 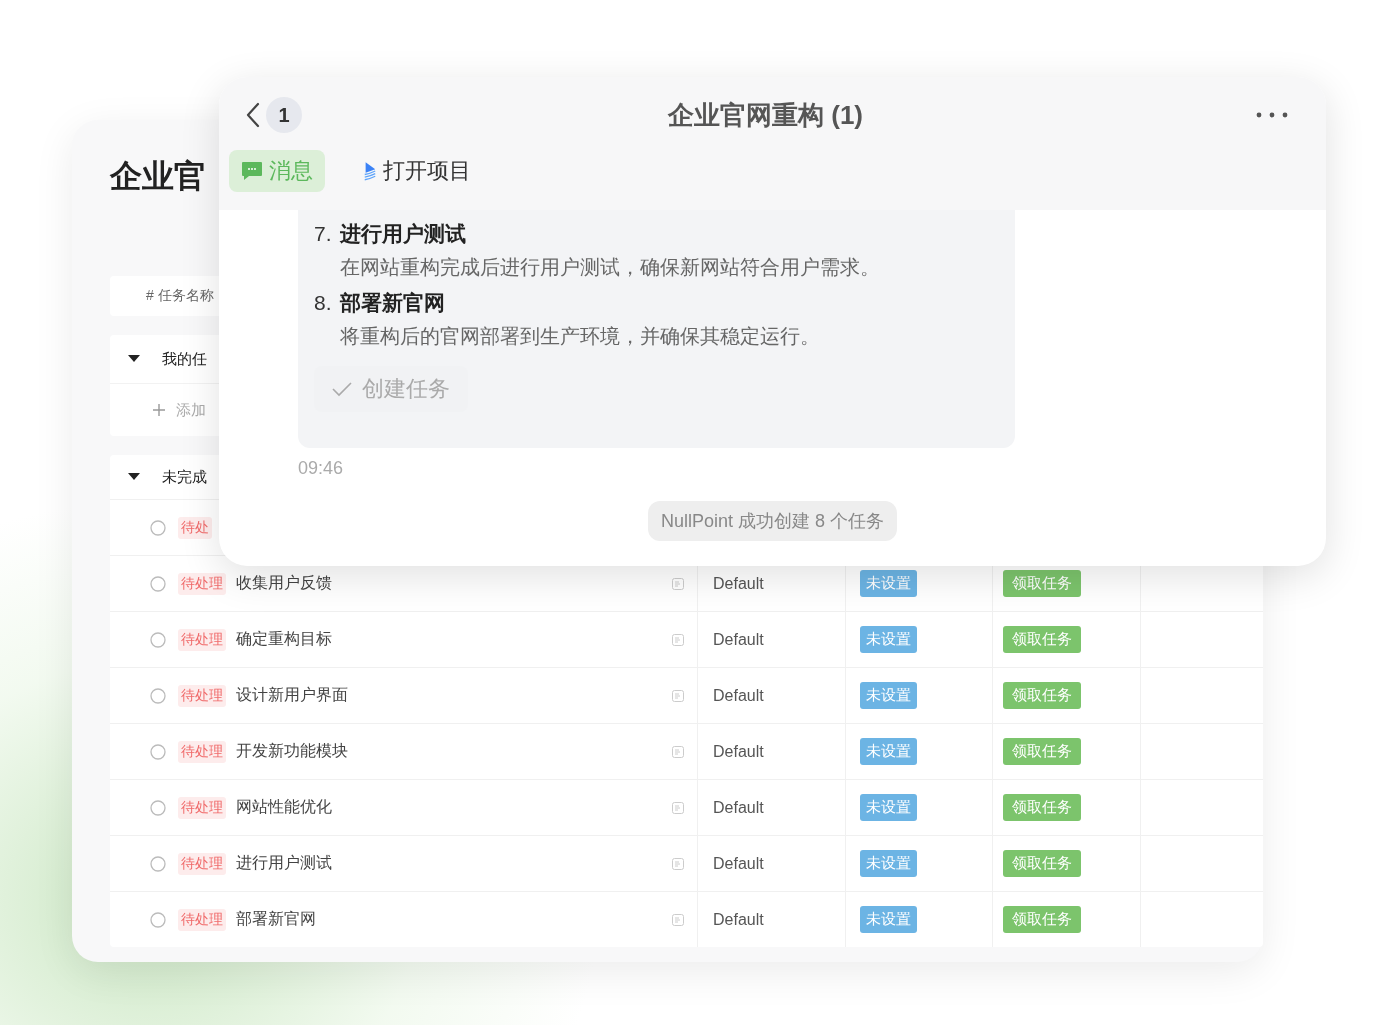 What do you see at coordinates (402, 234) in the screenshot?
I see `item-title: 进行用户测试` at bounding box center [402, 234].